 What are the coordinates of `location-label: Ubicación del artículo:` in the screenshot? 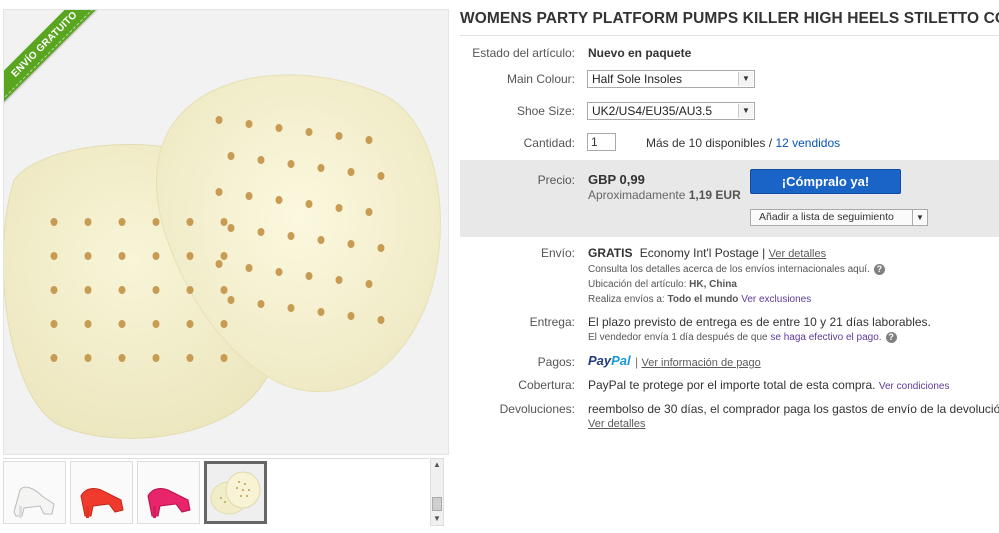 It's located at (637, 284).